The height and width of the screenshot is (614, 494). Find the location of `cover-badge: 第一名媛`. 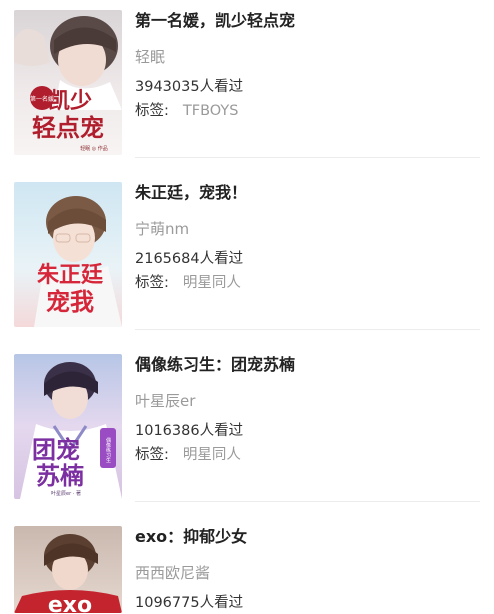

cover-badge: 第一名媛 is located at coordinates (42, 99).